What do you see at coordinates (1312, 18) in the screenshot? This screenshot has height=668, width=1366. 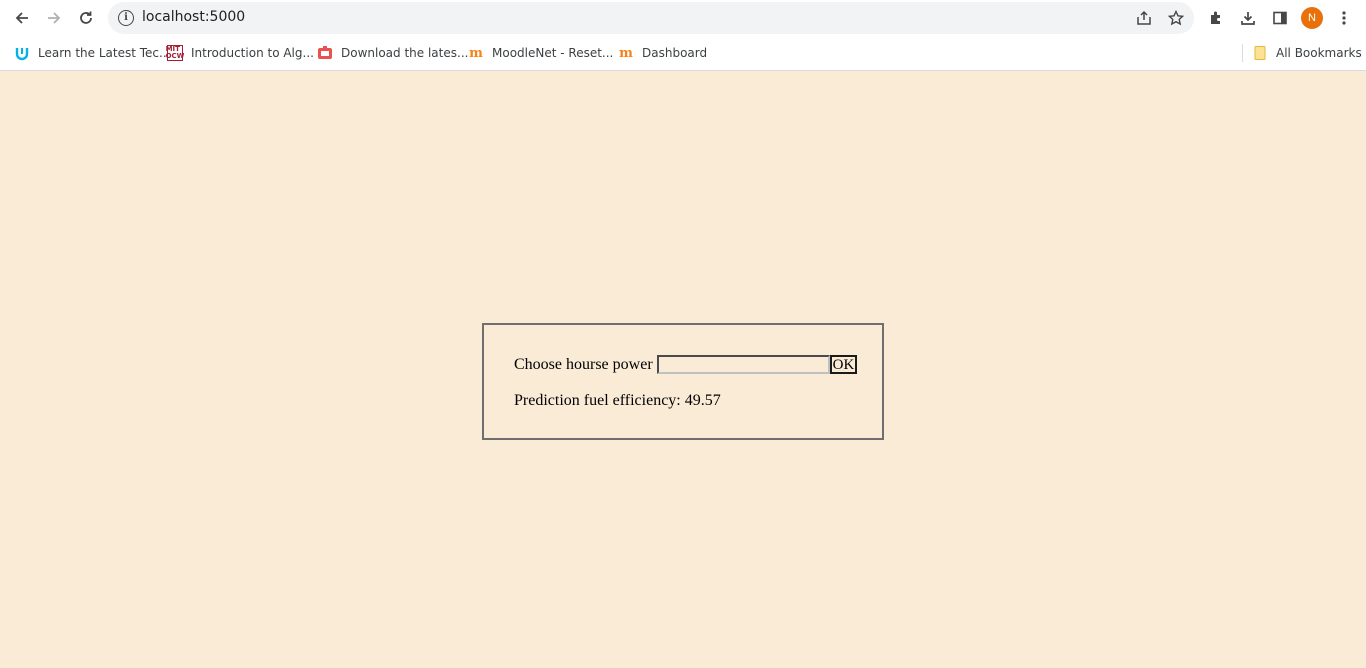 I see `profile-avatar: N` at bounding box center [1312, 18].